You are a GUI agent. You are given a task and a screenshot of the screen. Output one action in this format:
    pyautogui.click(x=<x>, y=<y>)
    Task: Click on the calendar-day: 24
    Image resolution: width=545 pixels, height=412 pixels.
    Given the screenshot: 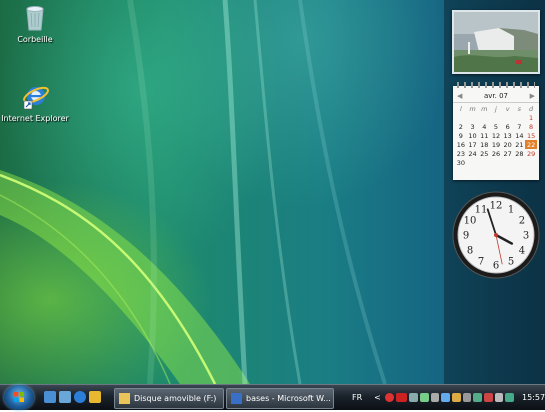 What is the action you would take?
    pyautogui.click(x=473, y=153)
    